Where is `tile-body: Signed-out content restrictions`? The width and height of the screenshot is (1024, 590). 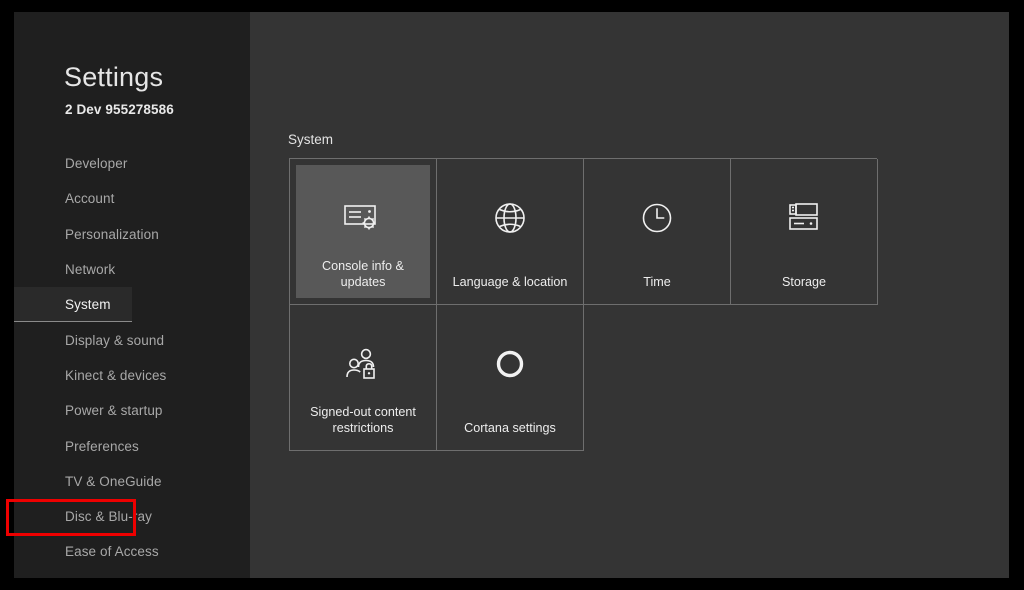 tile-body: Signed-out content restrictions is located at coordinates (363, 377).